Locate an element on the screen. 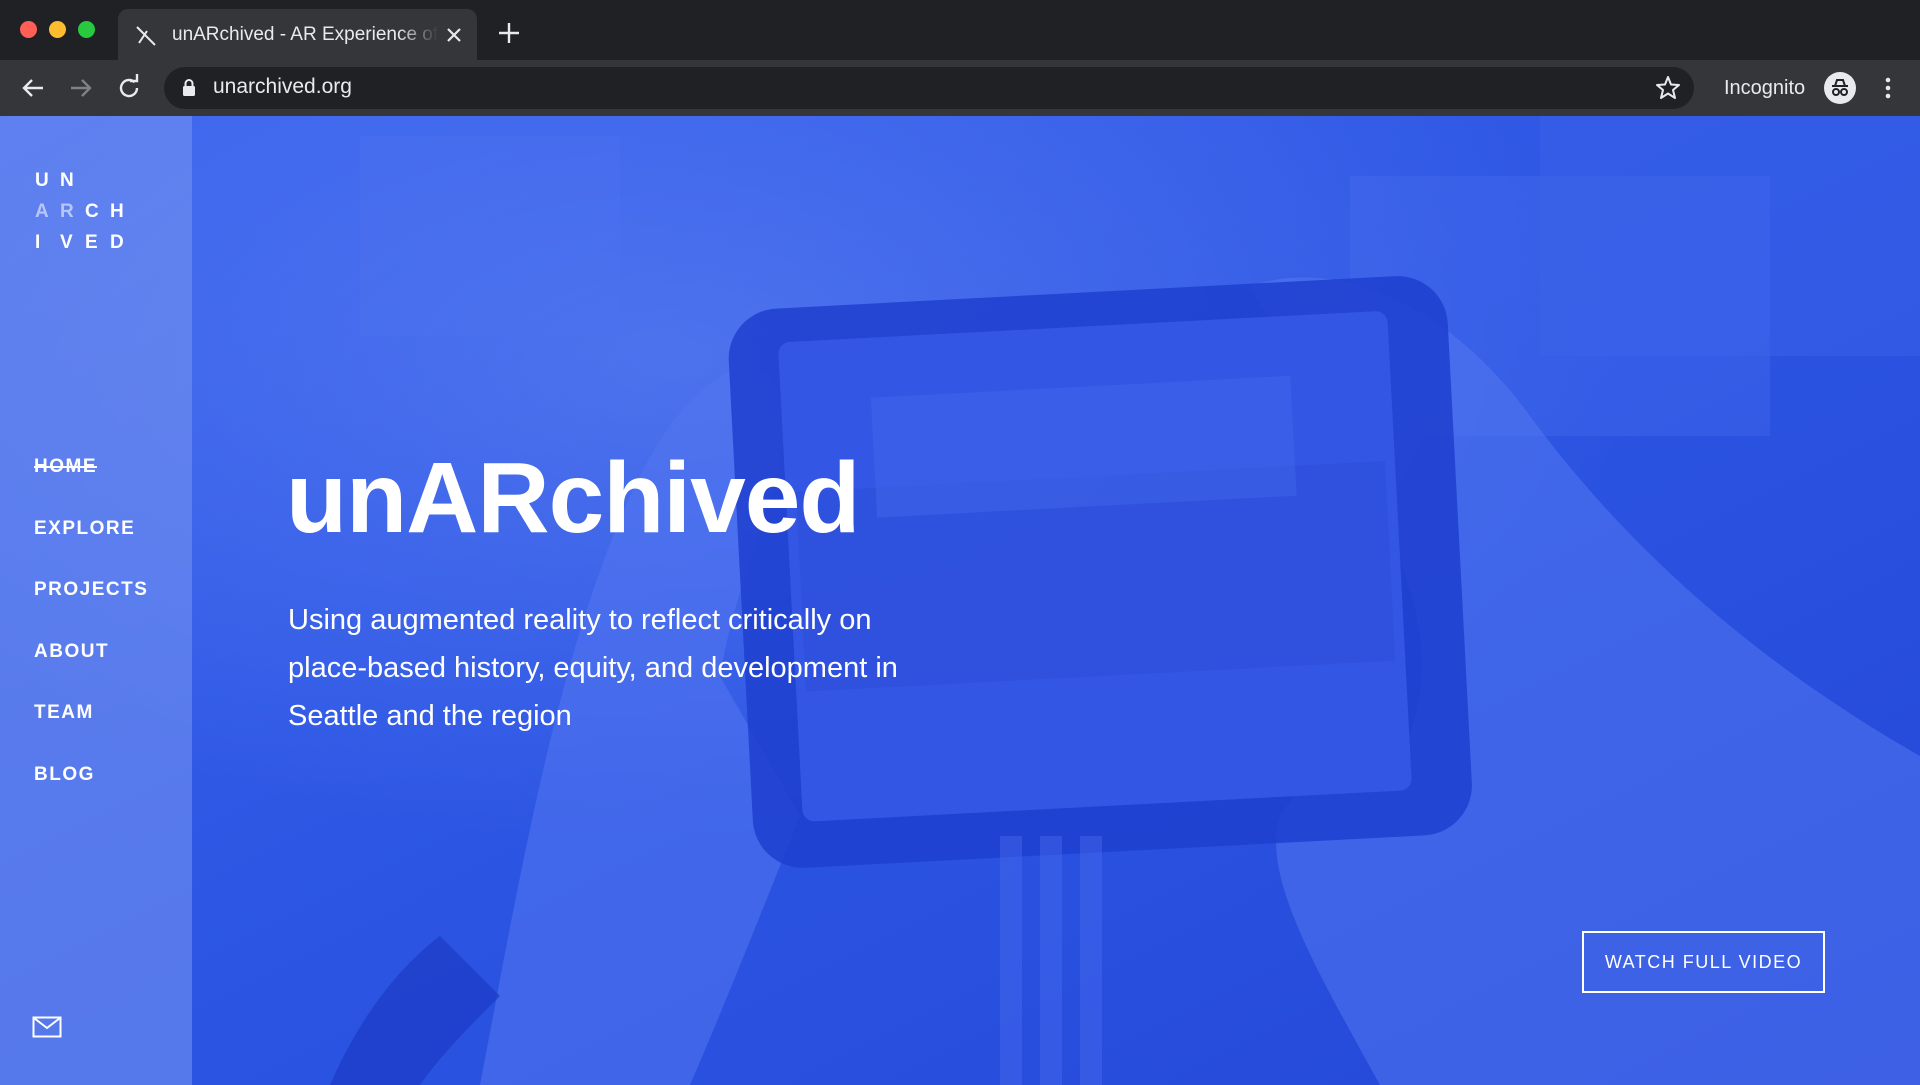 The image size is (1920, 1085). tab-bar: unARchived - AR Experience of Seattle is located at coordinates (960, 30).